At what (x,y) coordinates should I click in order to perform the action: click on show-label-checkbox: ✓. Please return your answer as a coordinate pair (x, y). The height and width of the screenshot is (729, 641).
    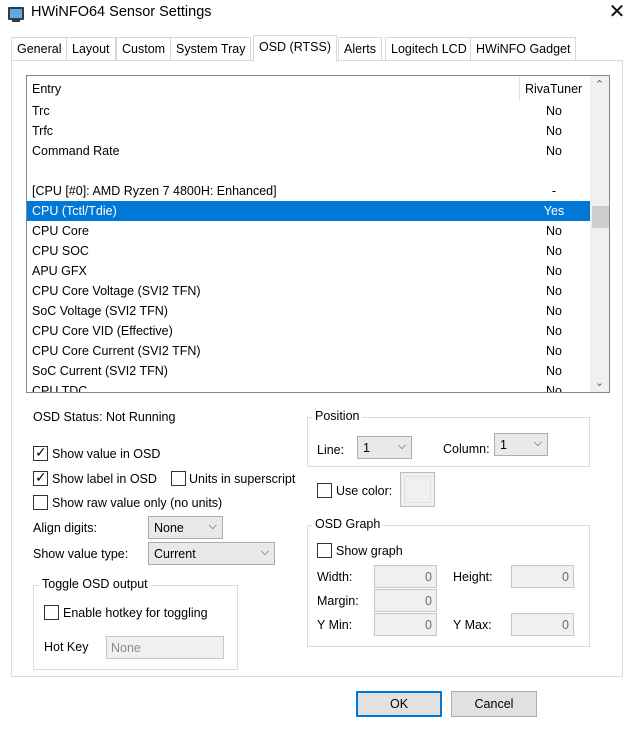
    Looking at the image, I should click on (40, 477).